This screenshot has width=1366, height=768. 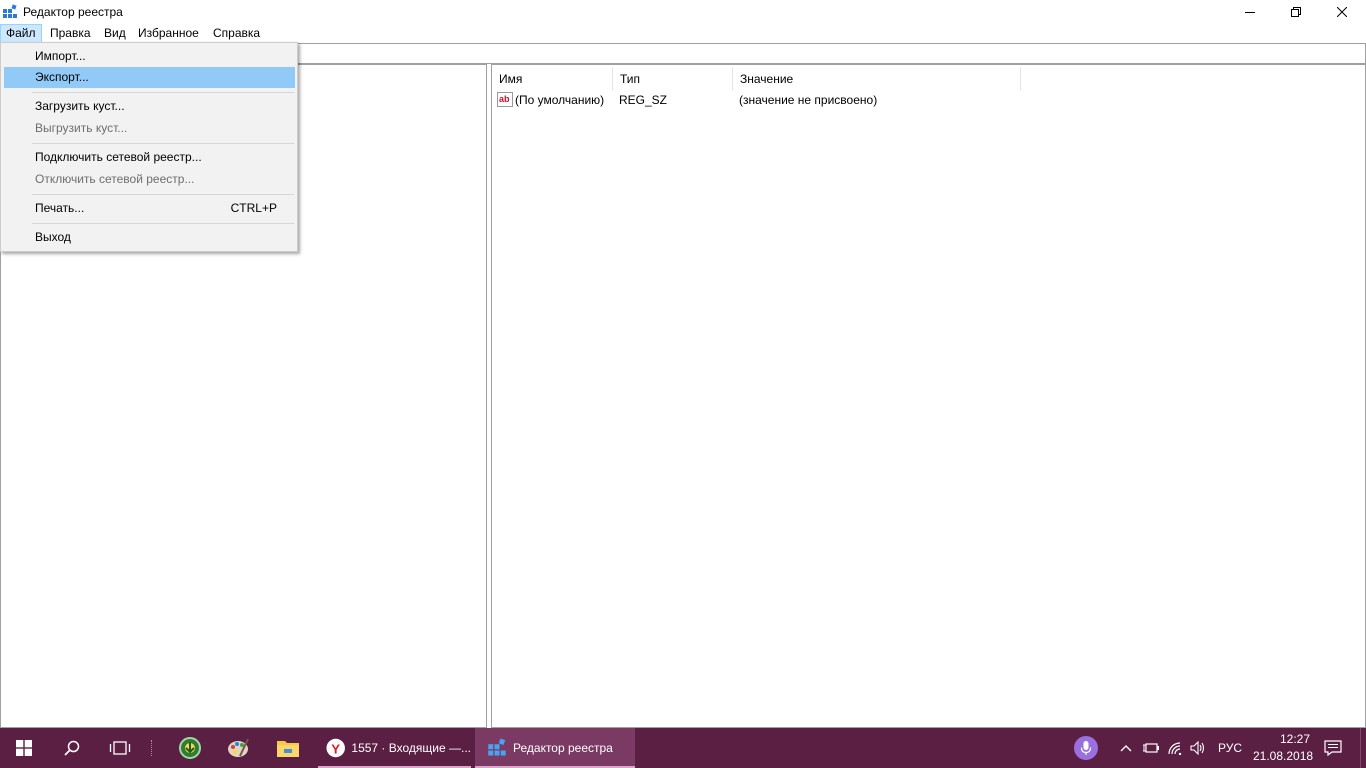 I want to click on search-icon, so click(x=72, y=748).